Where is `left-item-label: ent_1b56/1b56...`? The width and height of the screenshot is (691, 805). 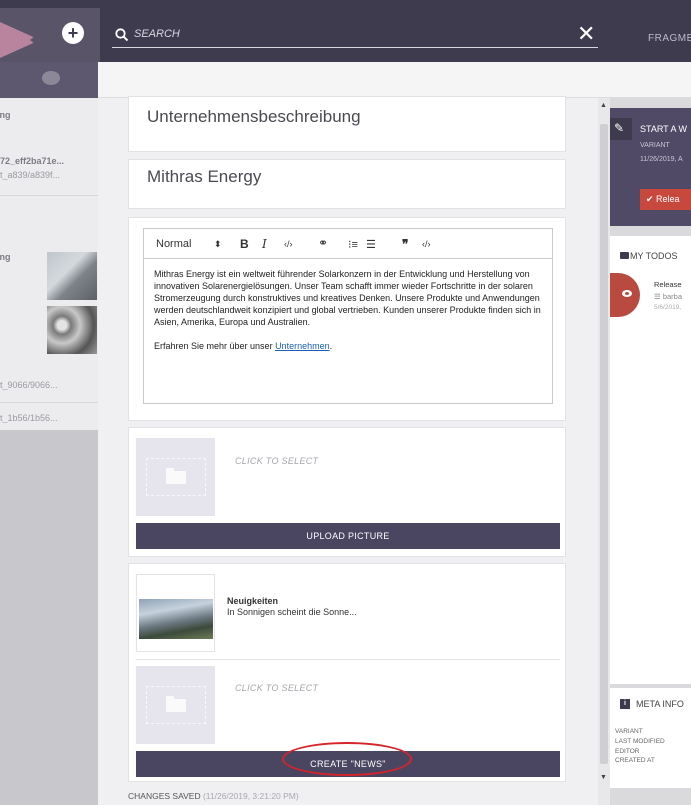 left-item-label: ent_1b56/1b56... is located at coordinates (49, 418).